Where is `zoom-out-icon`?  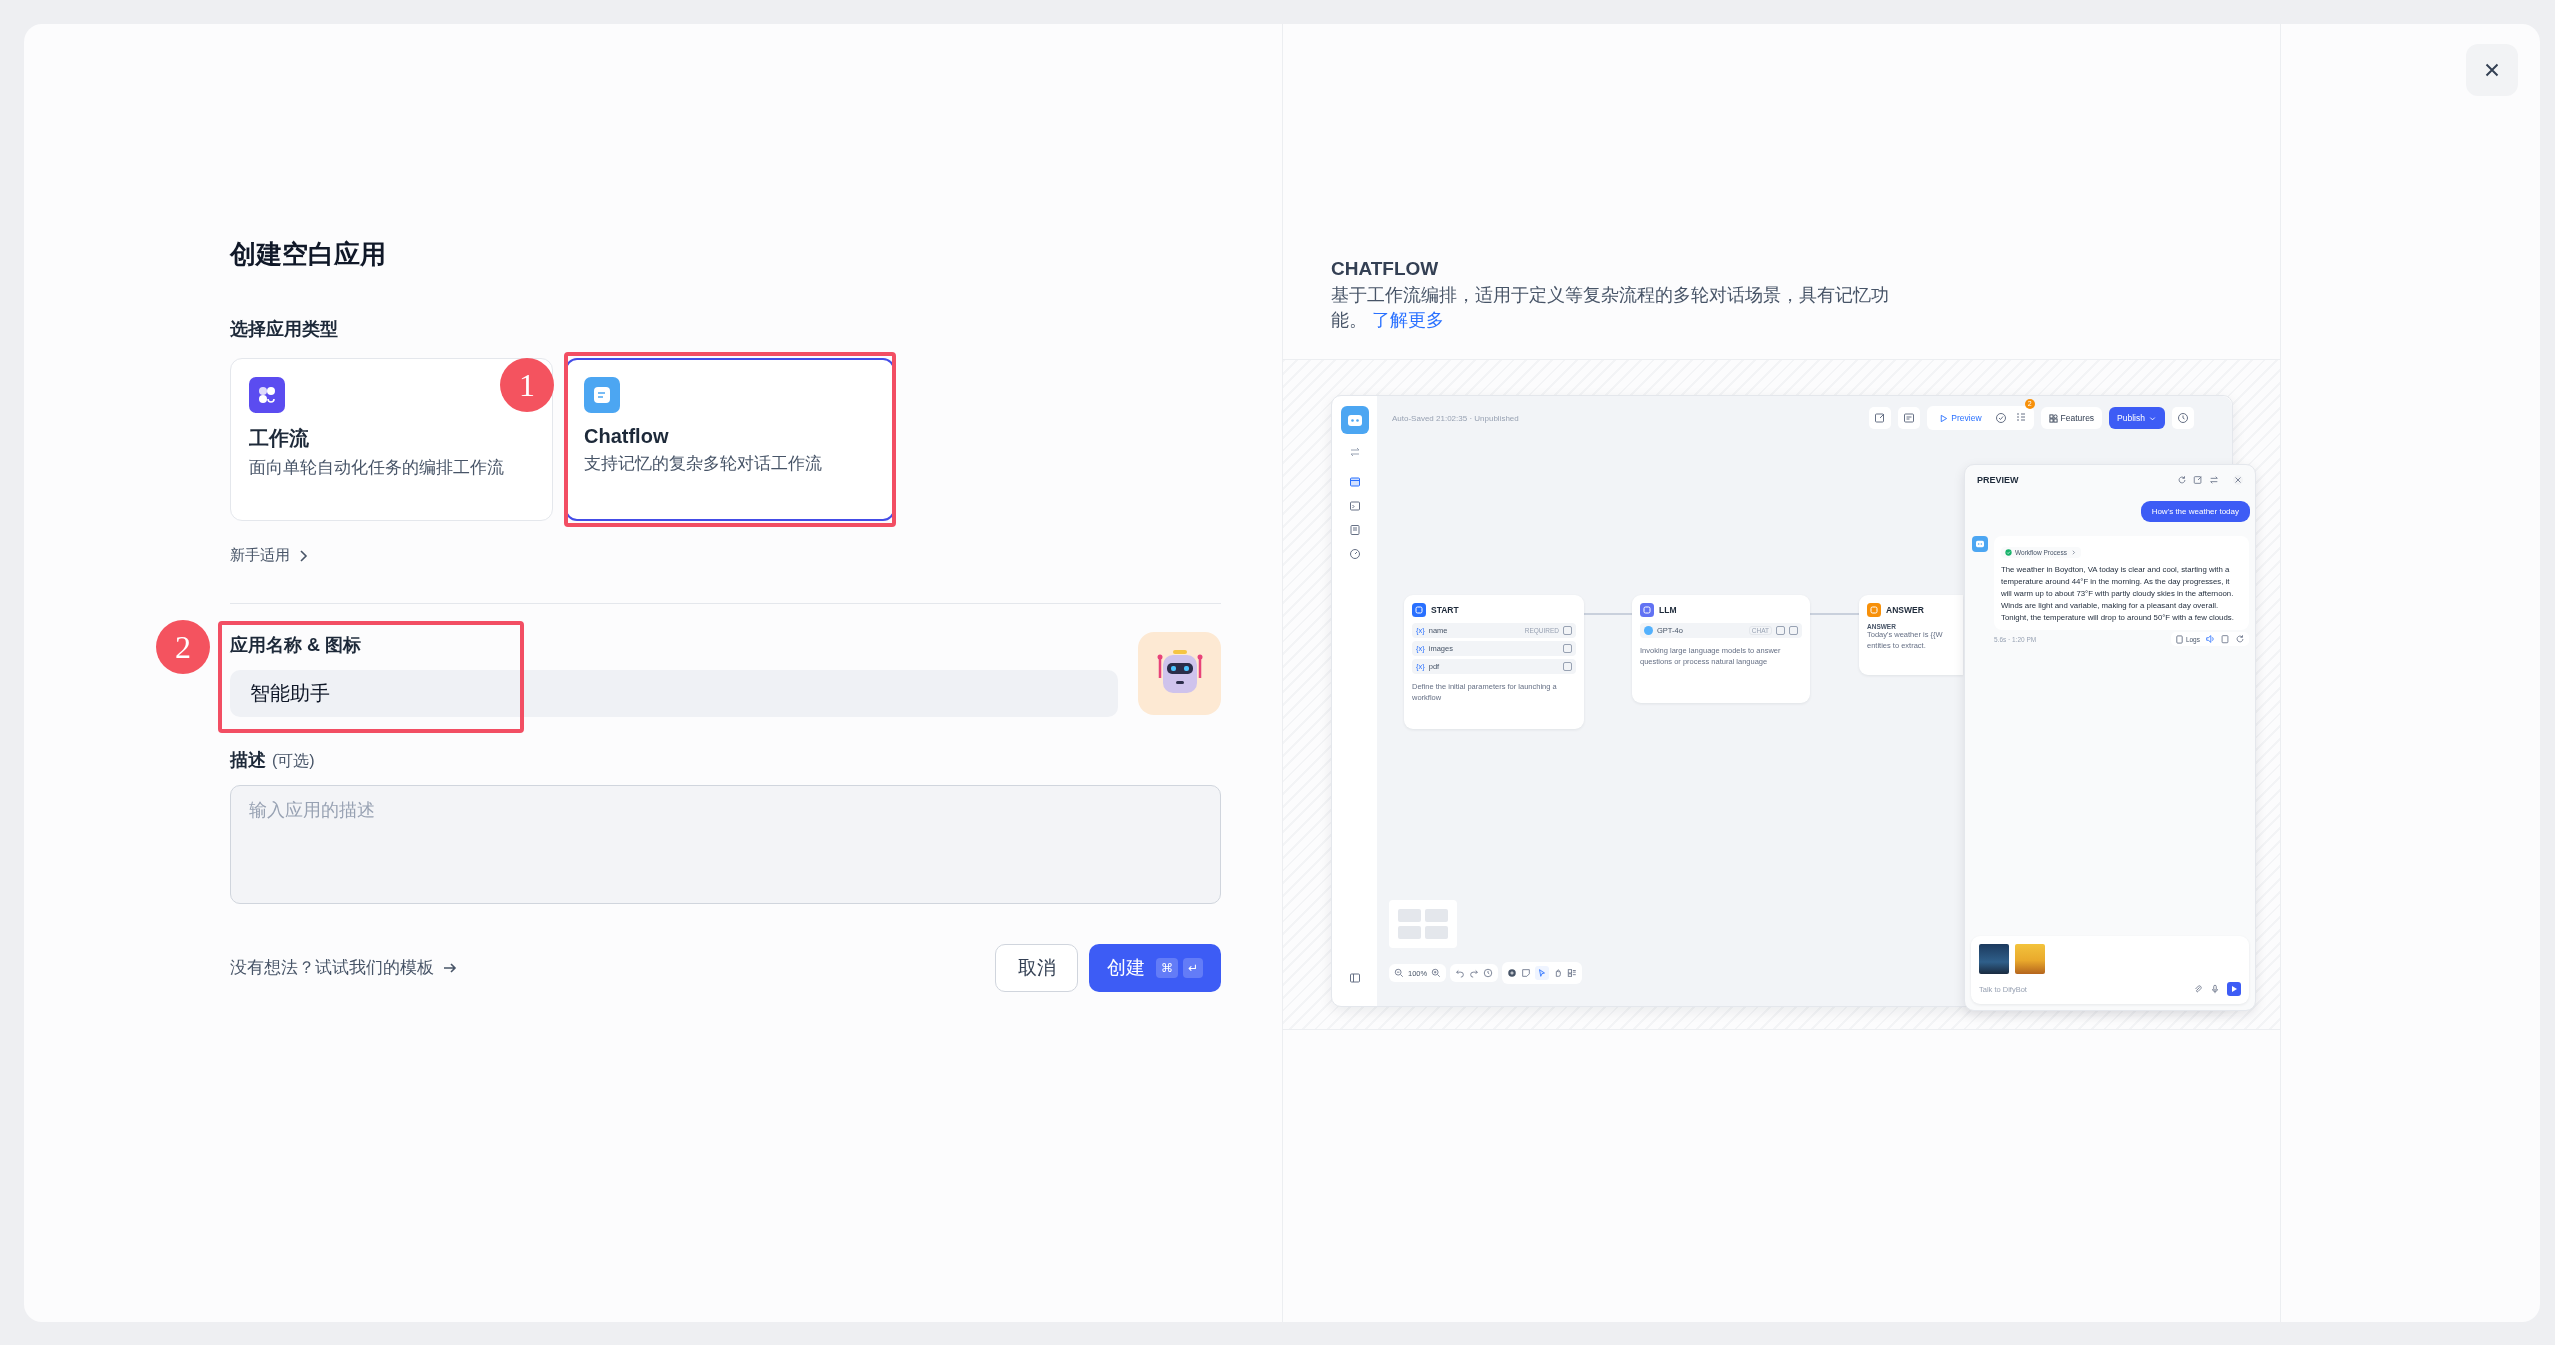 zoom-out-icon is located at coordinates (1399, 973).